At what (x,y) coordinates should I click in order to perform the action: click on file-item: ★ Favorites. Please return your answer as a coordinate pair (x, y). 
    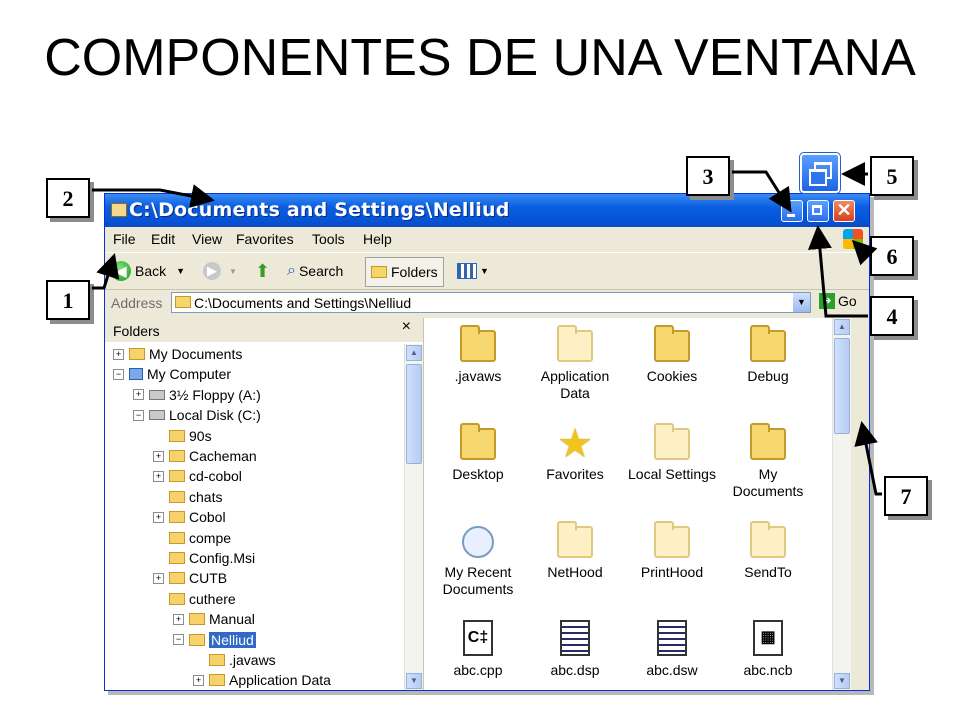
    Looking at the image, I should click on (575, 452).